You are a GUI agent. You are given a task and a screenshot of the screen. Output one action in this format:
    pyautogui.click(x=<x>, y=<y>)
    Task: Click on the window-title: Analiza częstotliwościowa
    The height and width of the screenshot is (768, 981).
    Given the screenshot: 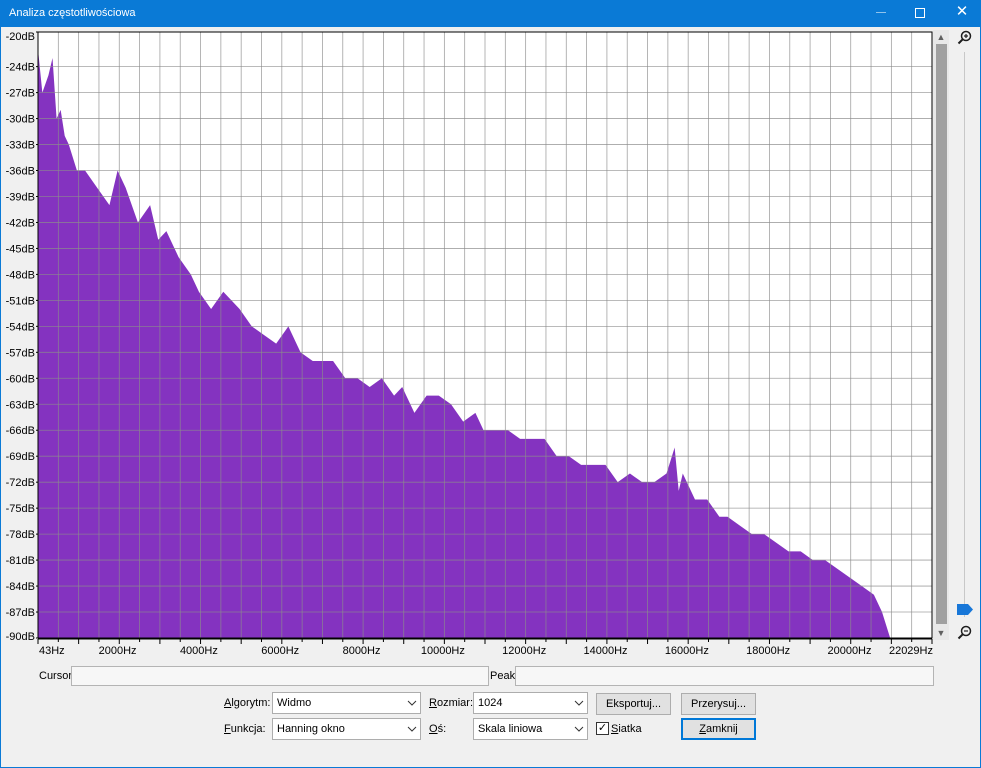 What is the action you would take?
    pyautogui.click(x=72, y=13)
    